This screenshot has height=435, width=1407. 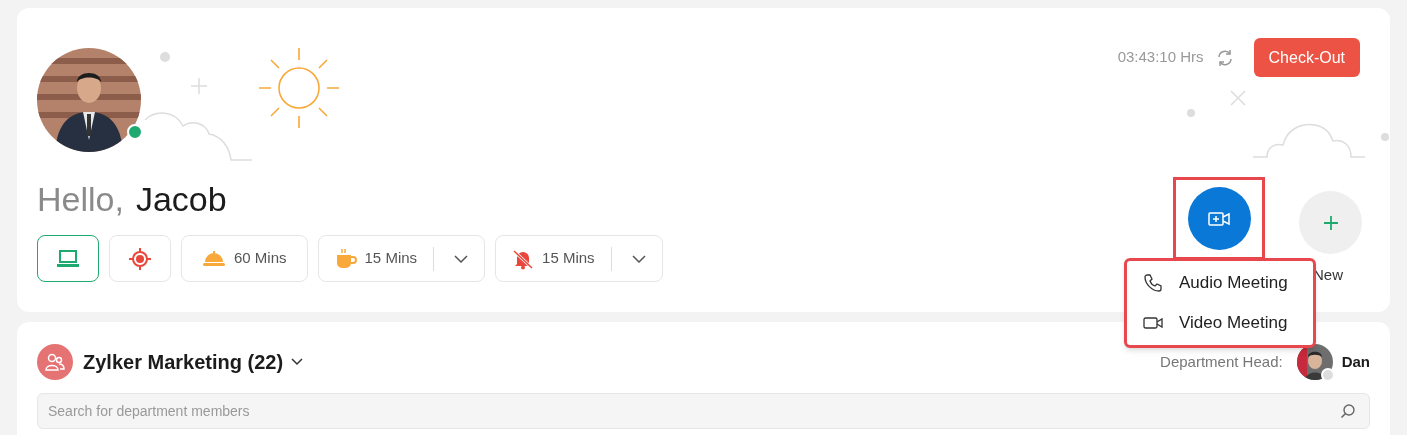 What do you see at coordinates (1306, 57) in the screenshot?
I see `check-out-button: Check-Out` at bounding box center [1306, 57].